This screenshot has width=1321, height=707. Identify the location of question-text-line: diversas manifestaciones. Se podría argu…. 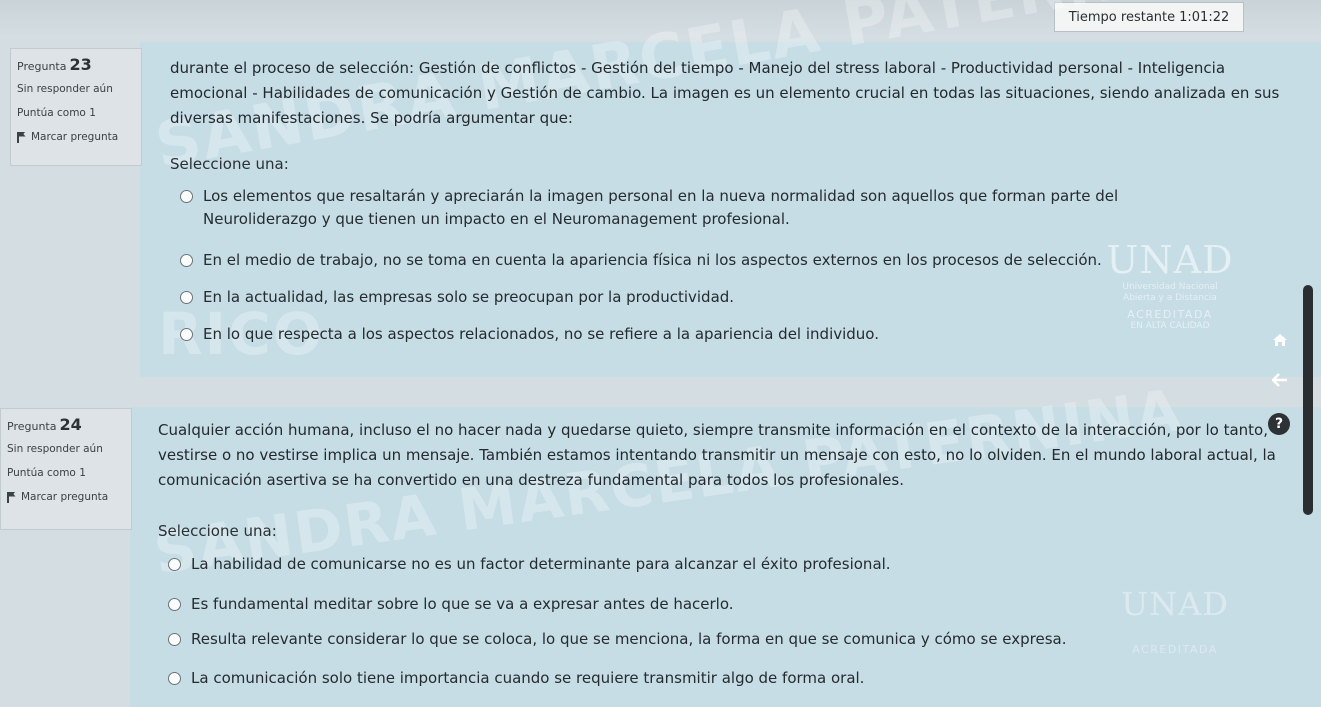
(371, 118).